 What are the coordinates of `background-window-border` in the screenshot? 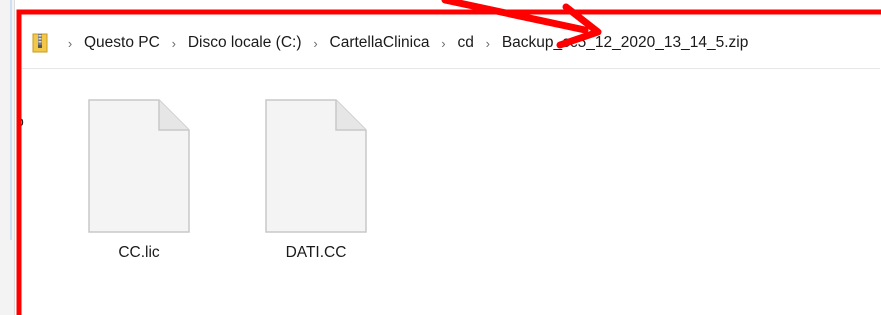 It's located at (11, 120).